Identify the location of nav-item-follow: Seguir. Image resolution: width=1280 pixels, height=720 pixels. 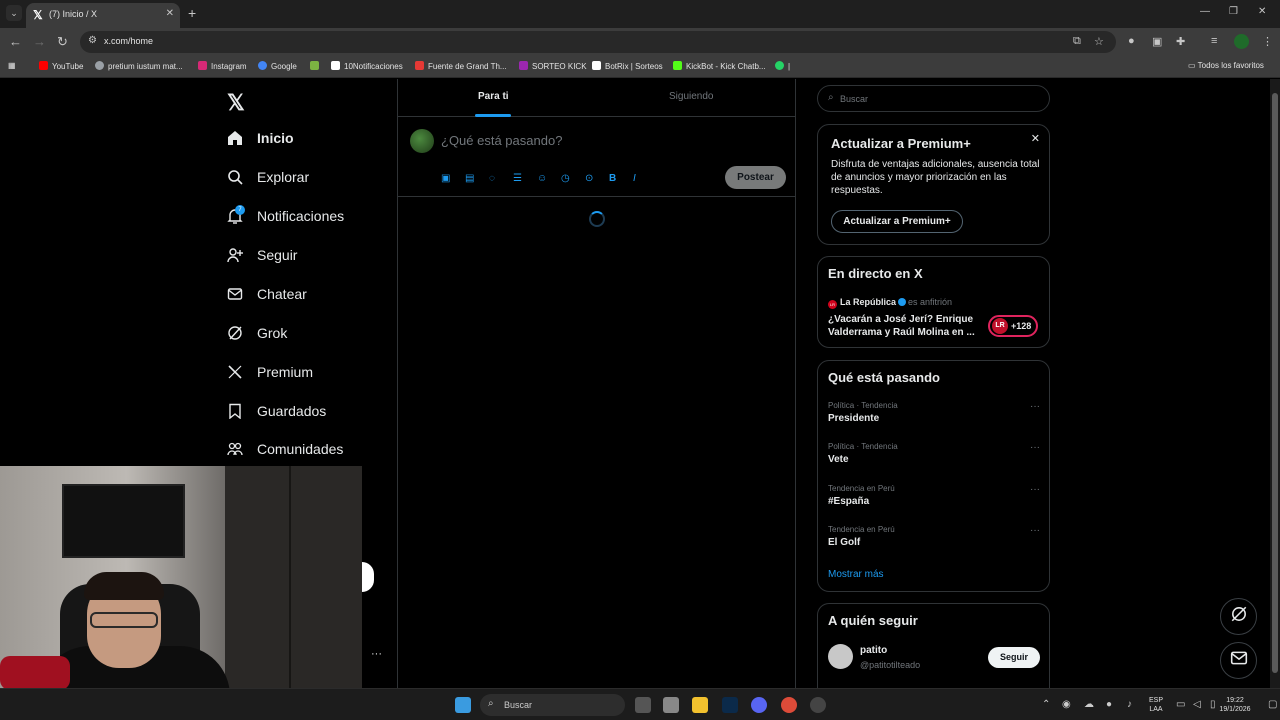
(261, 255).